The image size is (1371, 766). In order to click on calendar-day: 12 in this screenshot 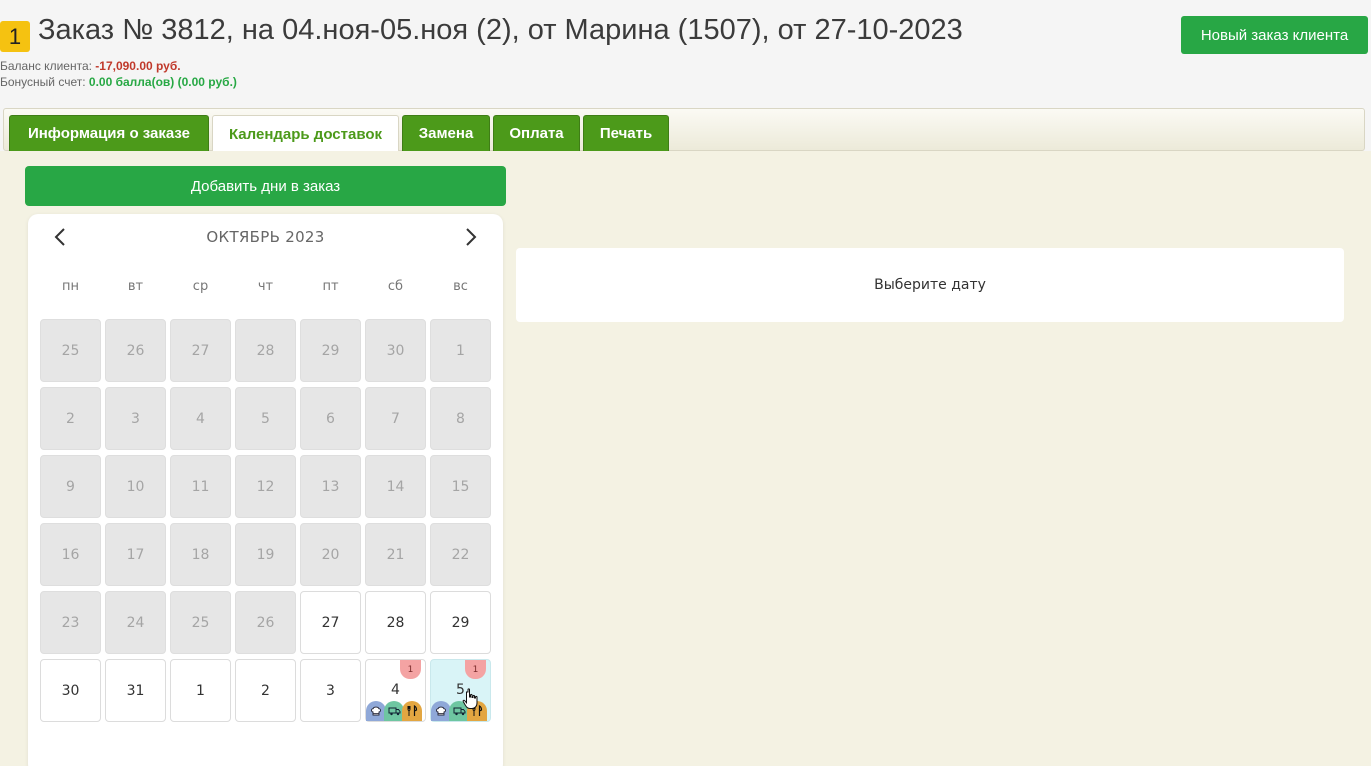, I will do `click(265, 486)`.